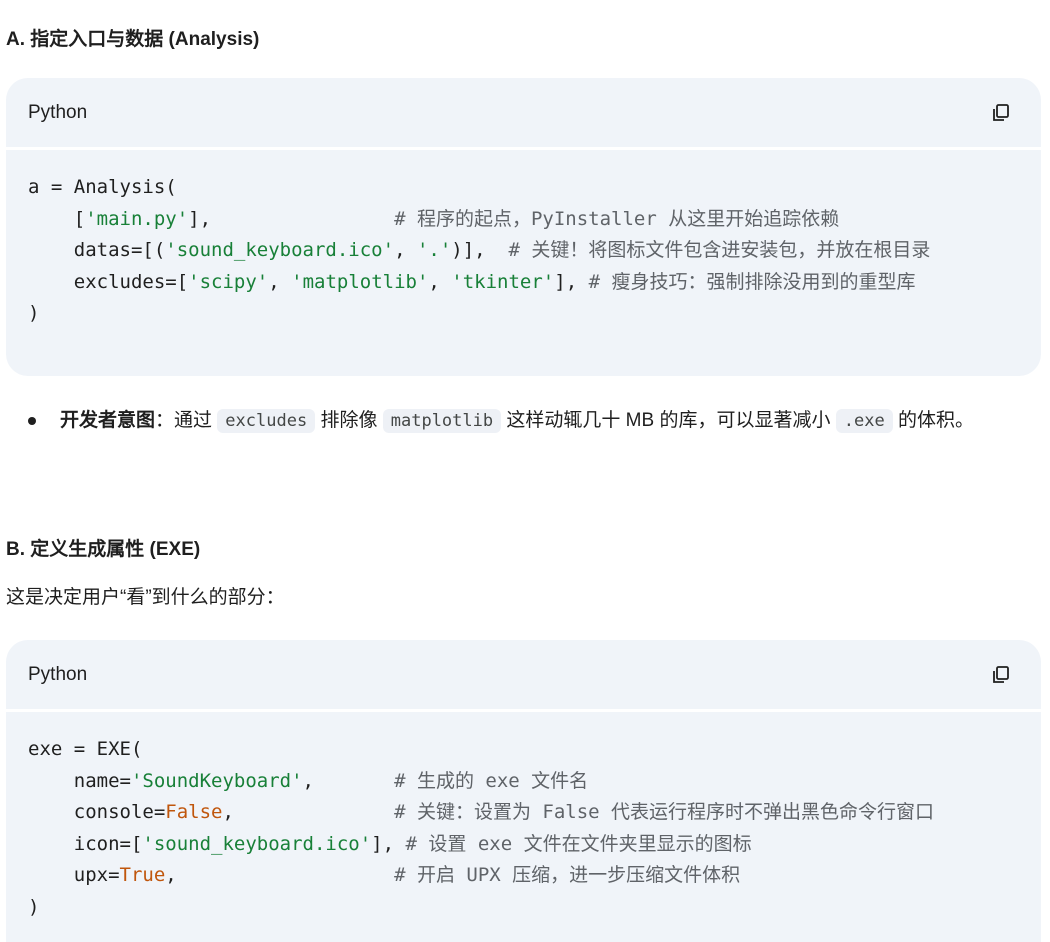 The width and height of the screenshot is (1050, 942). What do you see at coordinates (142, 875) in the screenshot?
I see `code-token: True` at bounding box center [142, 875].